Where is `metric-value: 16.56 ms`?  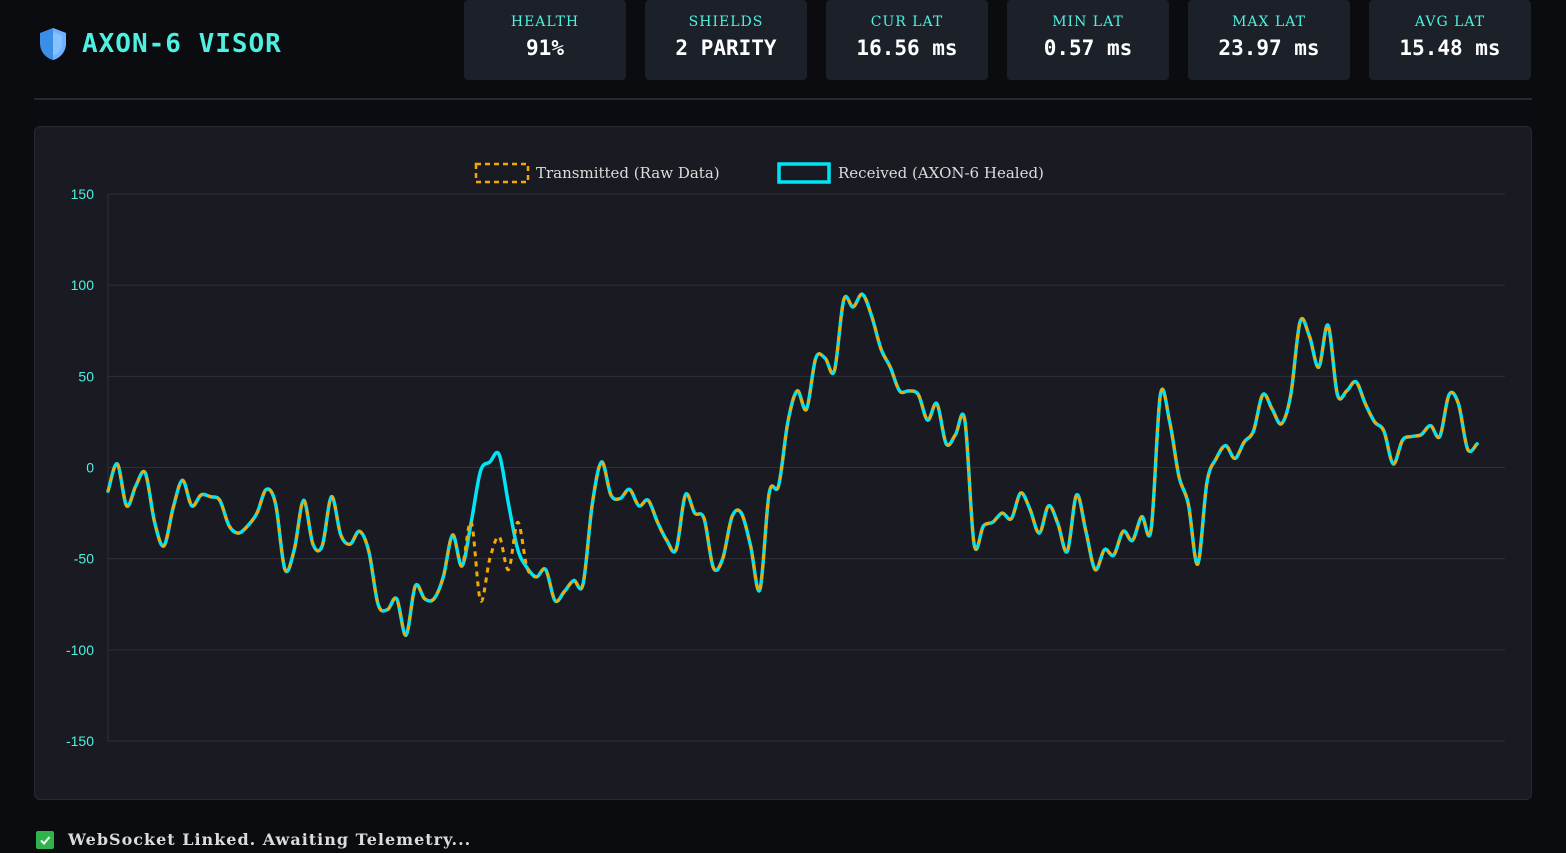 metric-value: 16.56 ms is located at coordinates (907, 48).